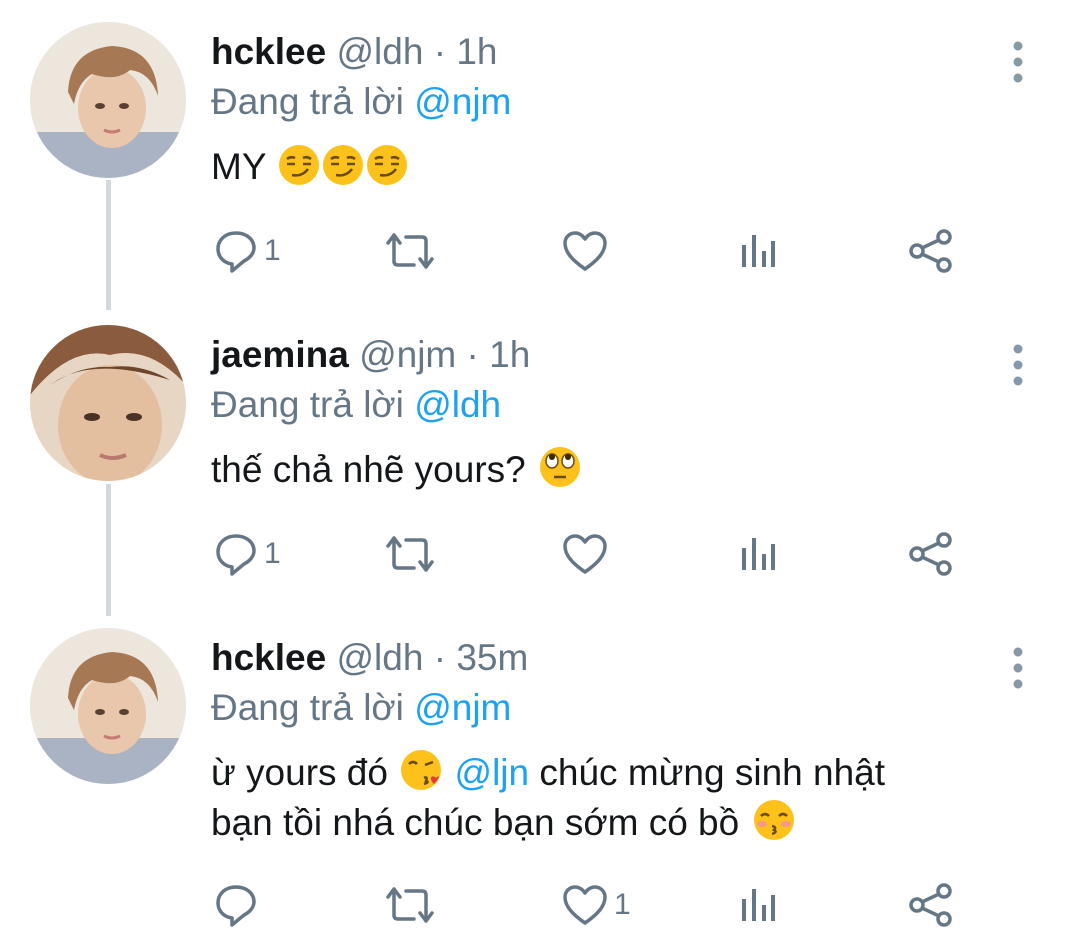  What do you see at coordinates (280, 354) in the screenshot?
I see `display-name: jaemina` at bounding box center [280, 354].